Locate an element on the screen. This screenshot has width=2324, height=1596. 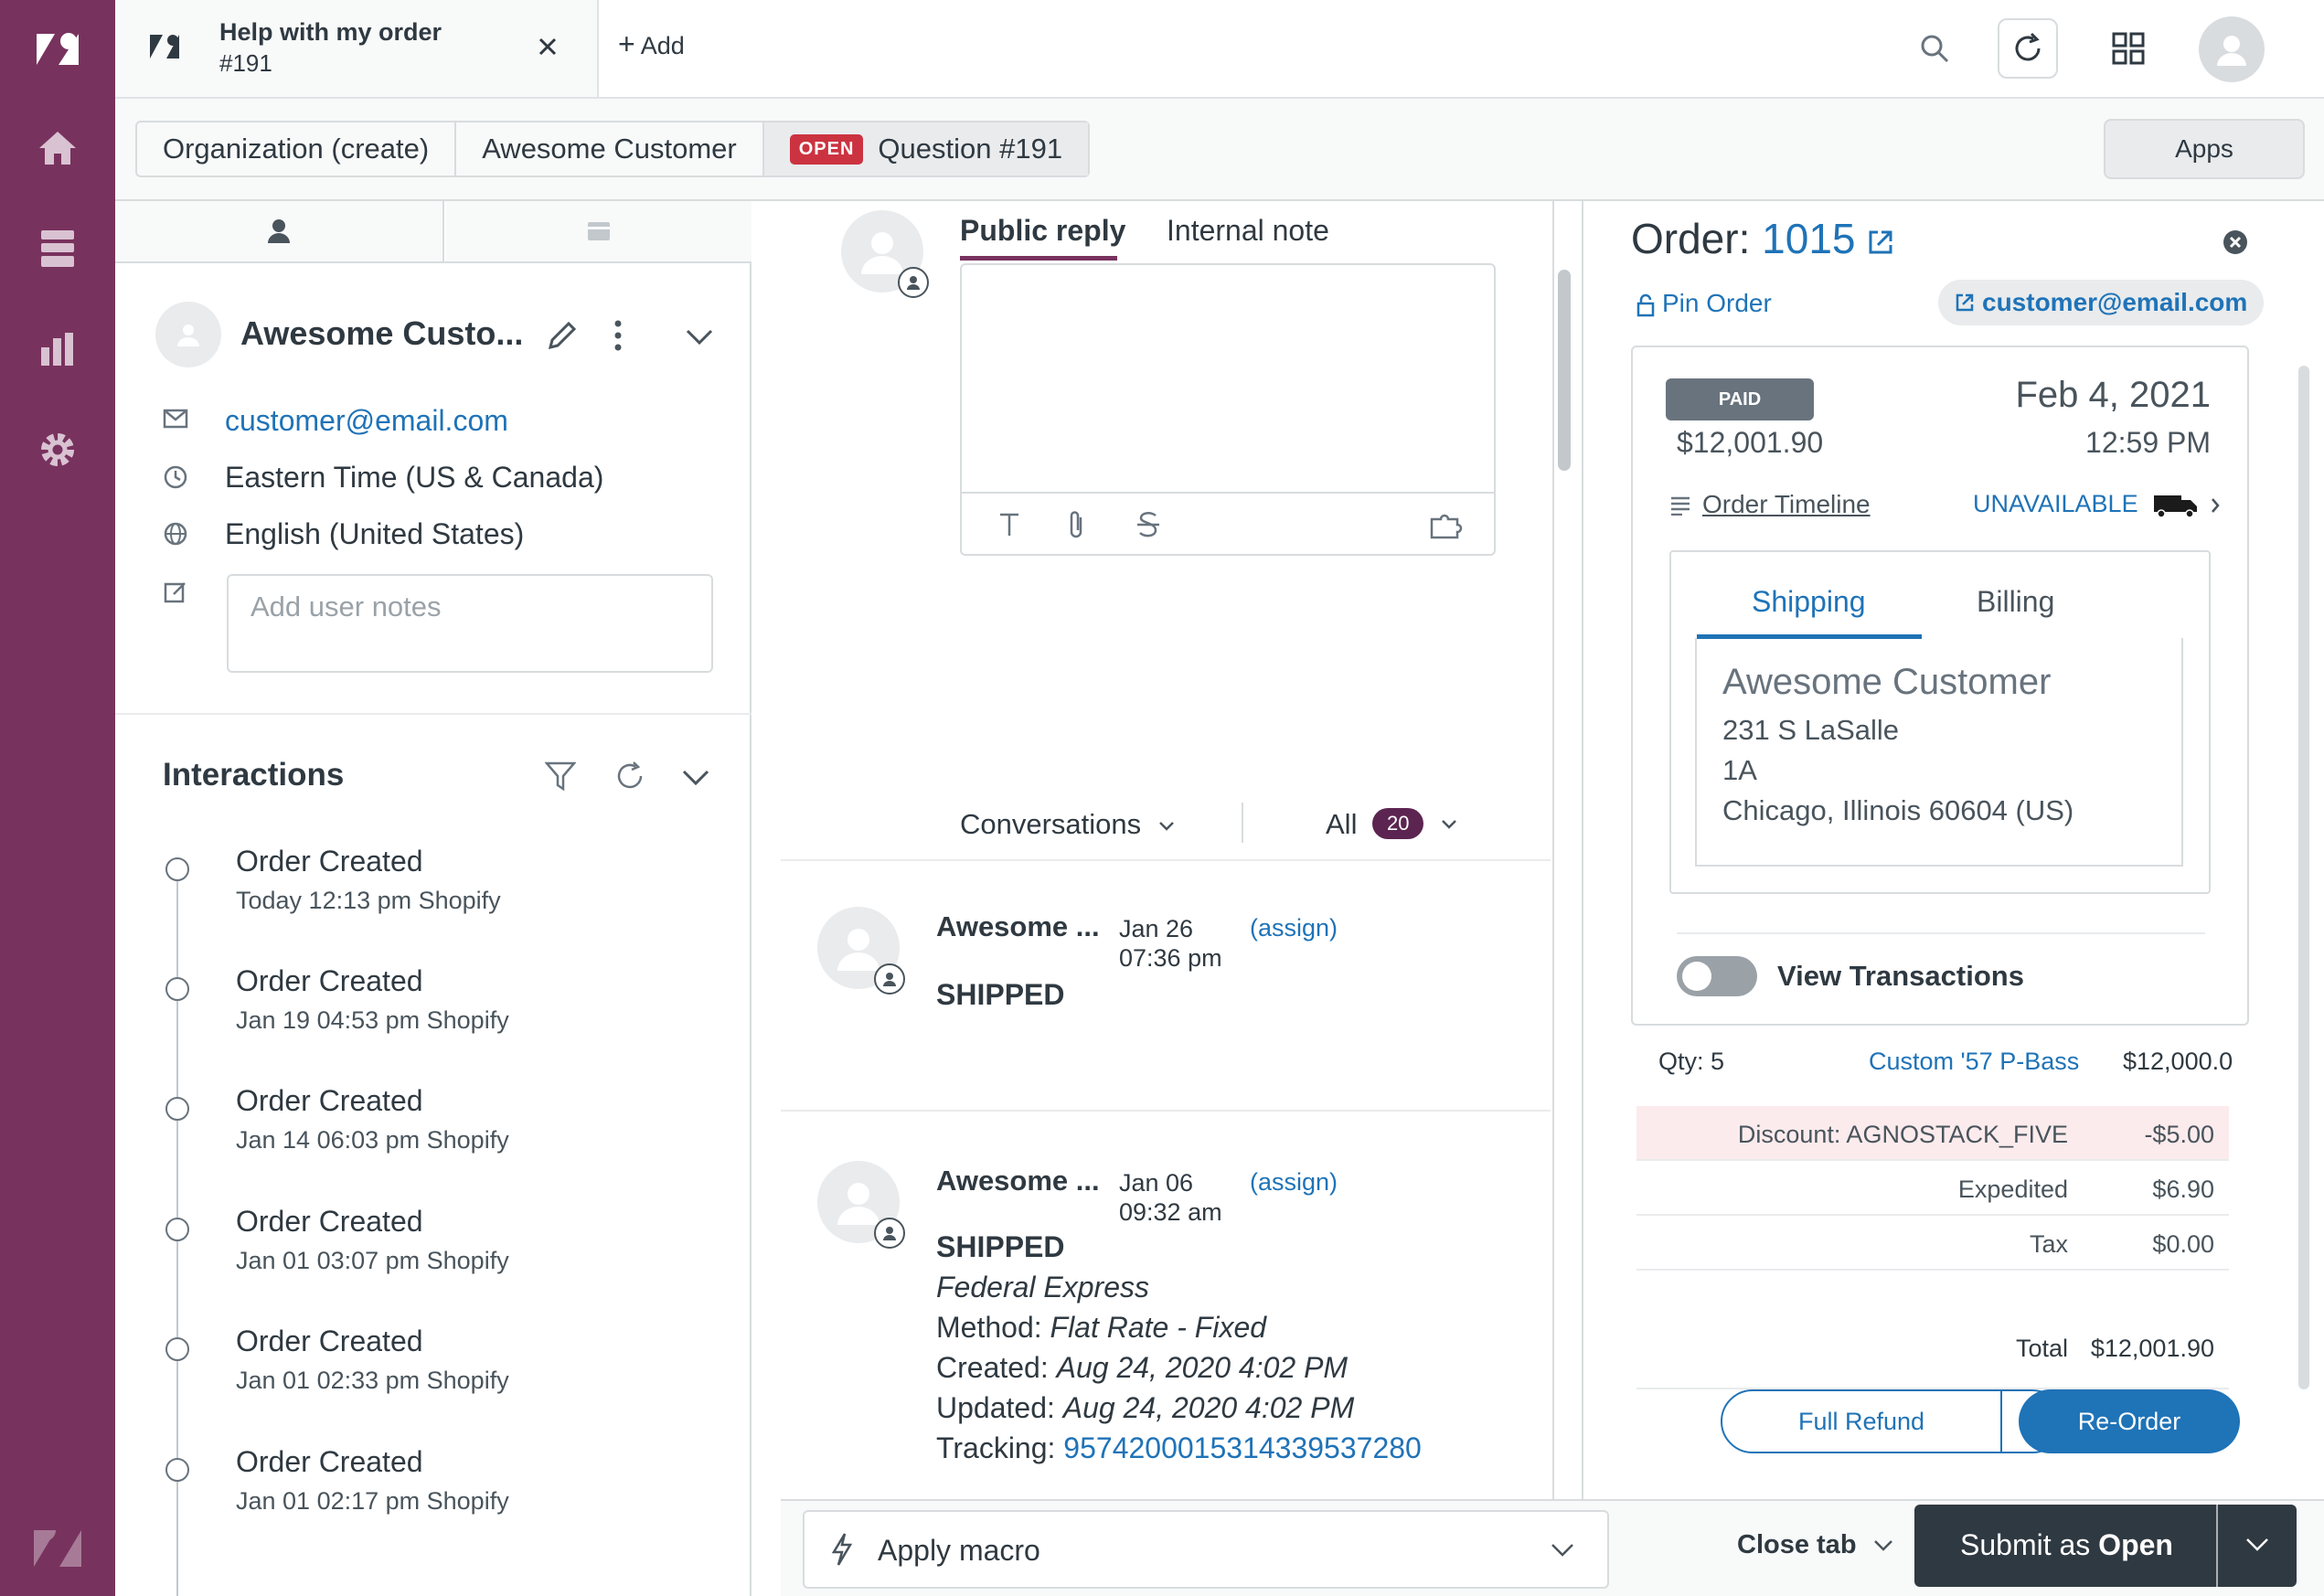
submit-status: Open is located at coordinates (2135, 1544).